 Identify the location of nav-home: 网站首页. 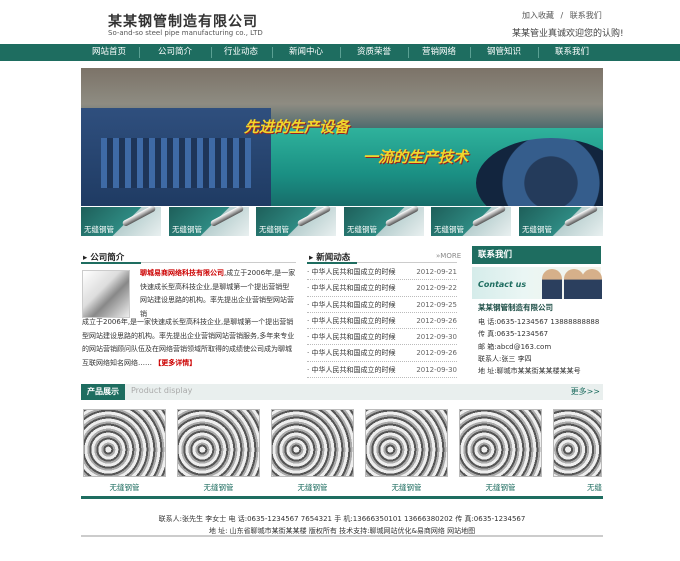
(109, 52).